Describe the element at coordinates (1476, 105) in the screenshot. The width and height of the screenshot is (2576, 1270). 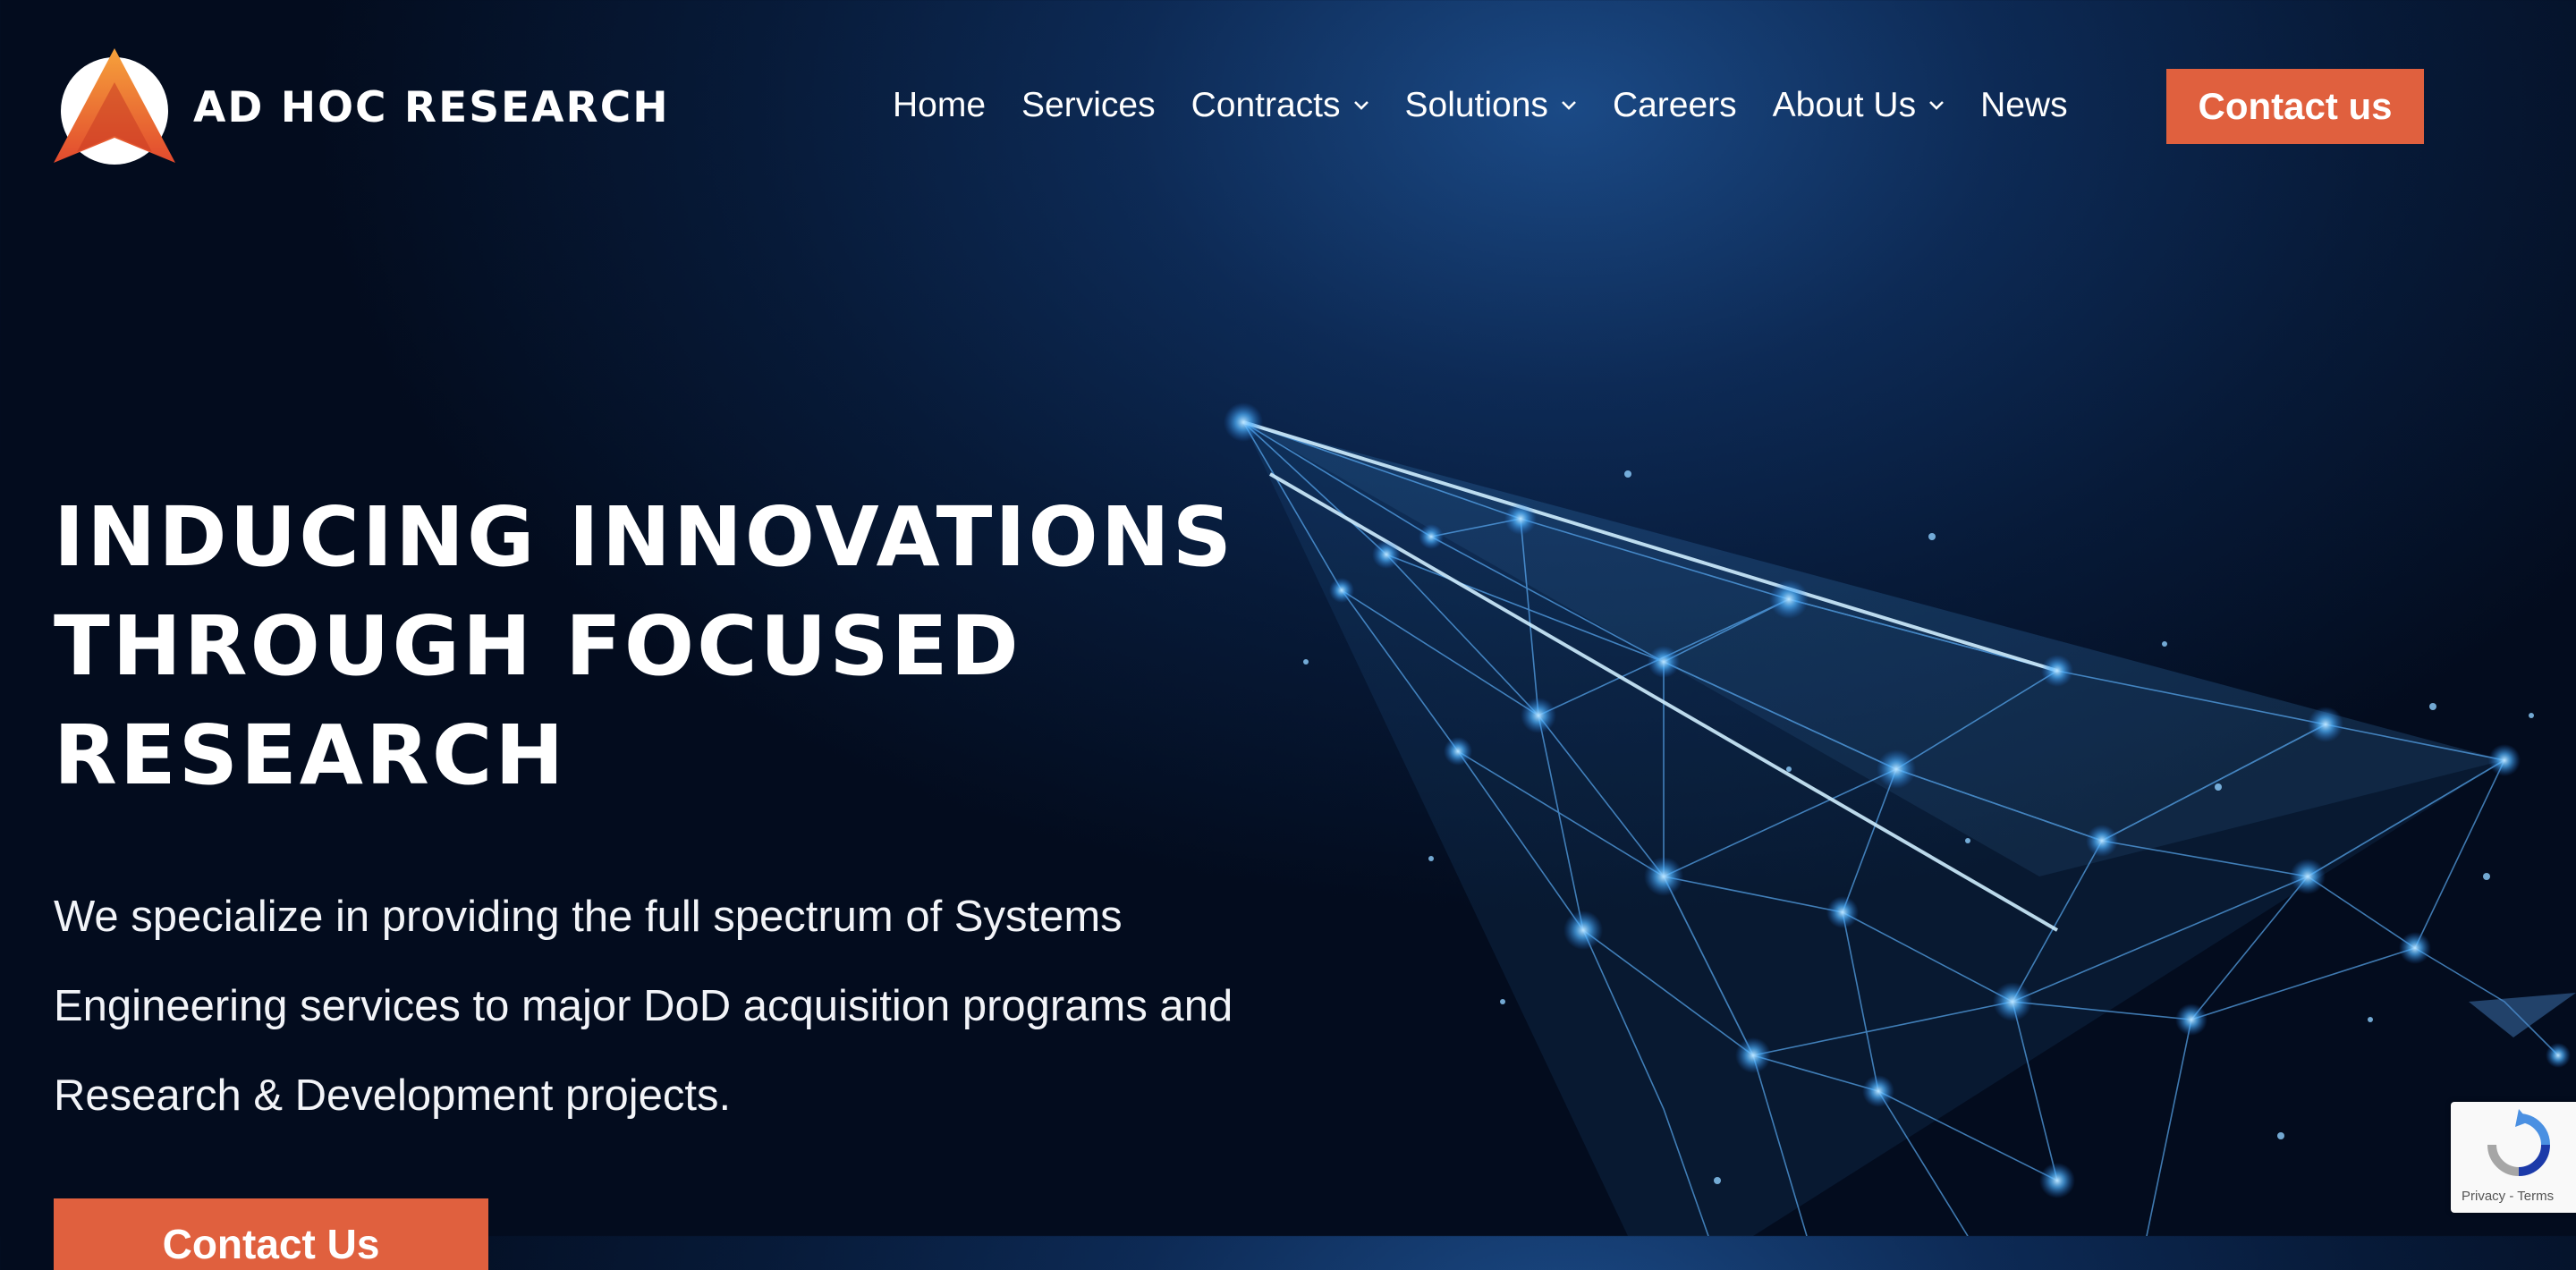
I see `nav-label: Solutions` at that location.